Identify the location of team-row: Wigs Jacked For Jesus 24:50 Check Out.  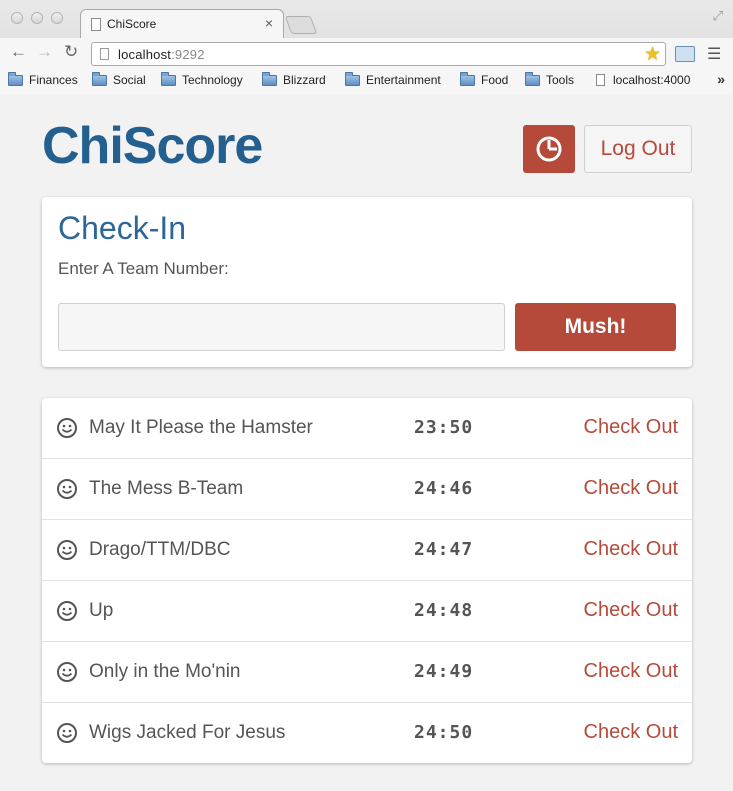
(367, 733).